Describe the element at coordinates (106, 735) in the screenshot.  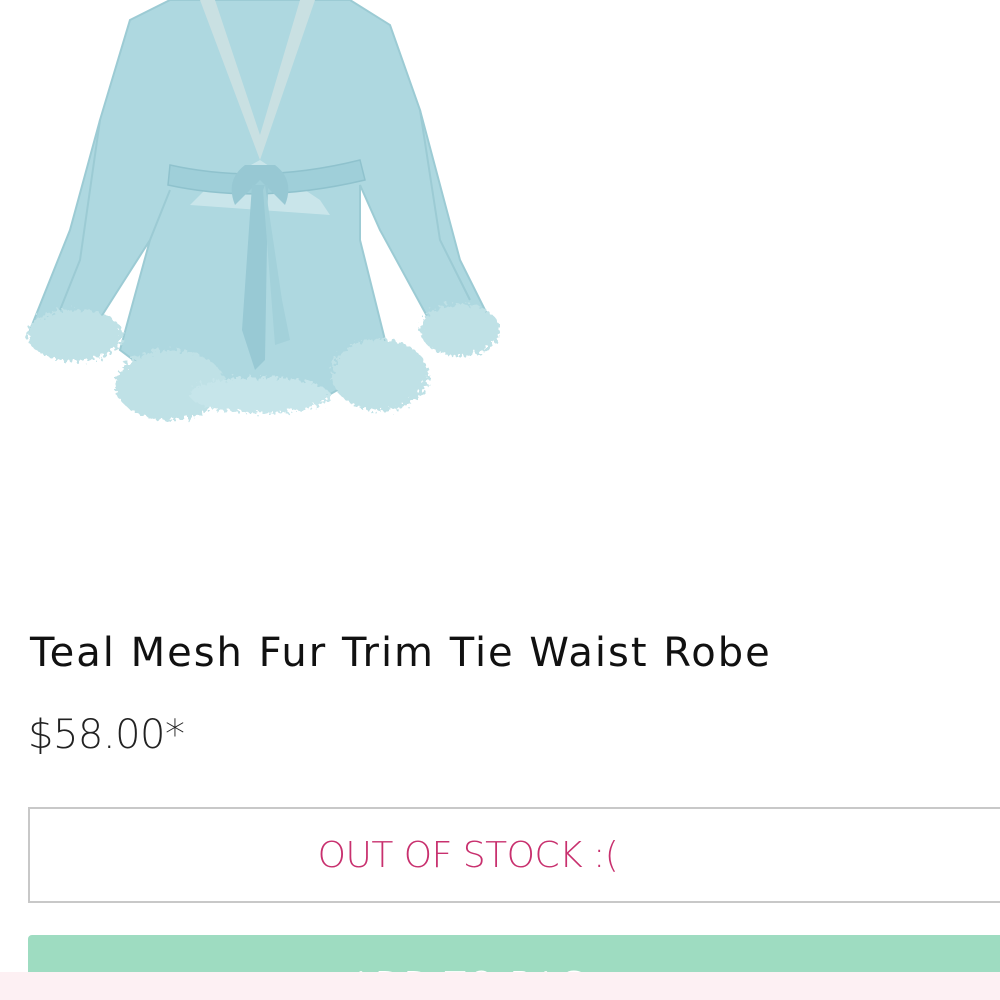
I see `product-price: $58.00*` at that location.